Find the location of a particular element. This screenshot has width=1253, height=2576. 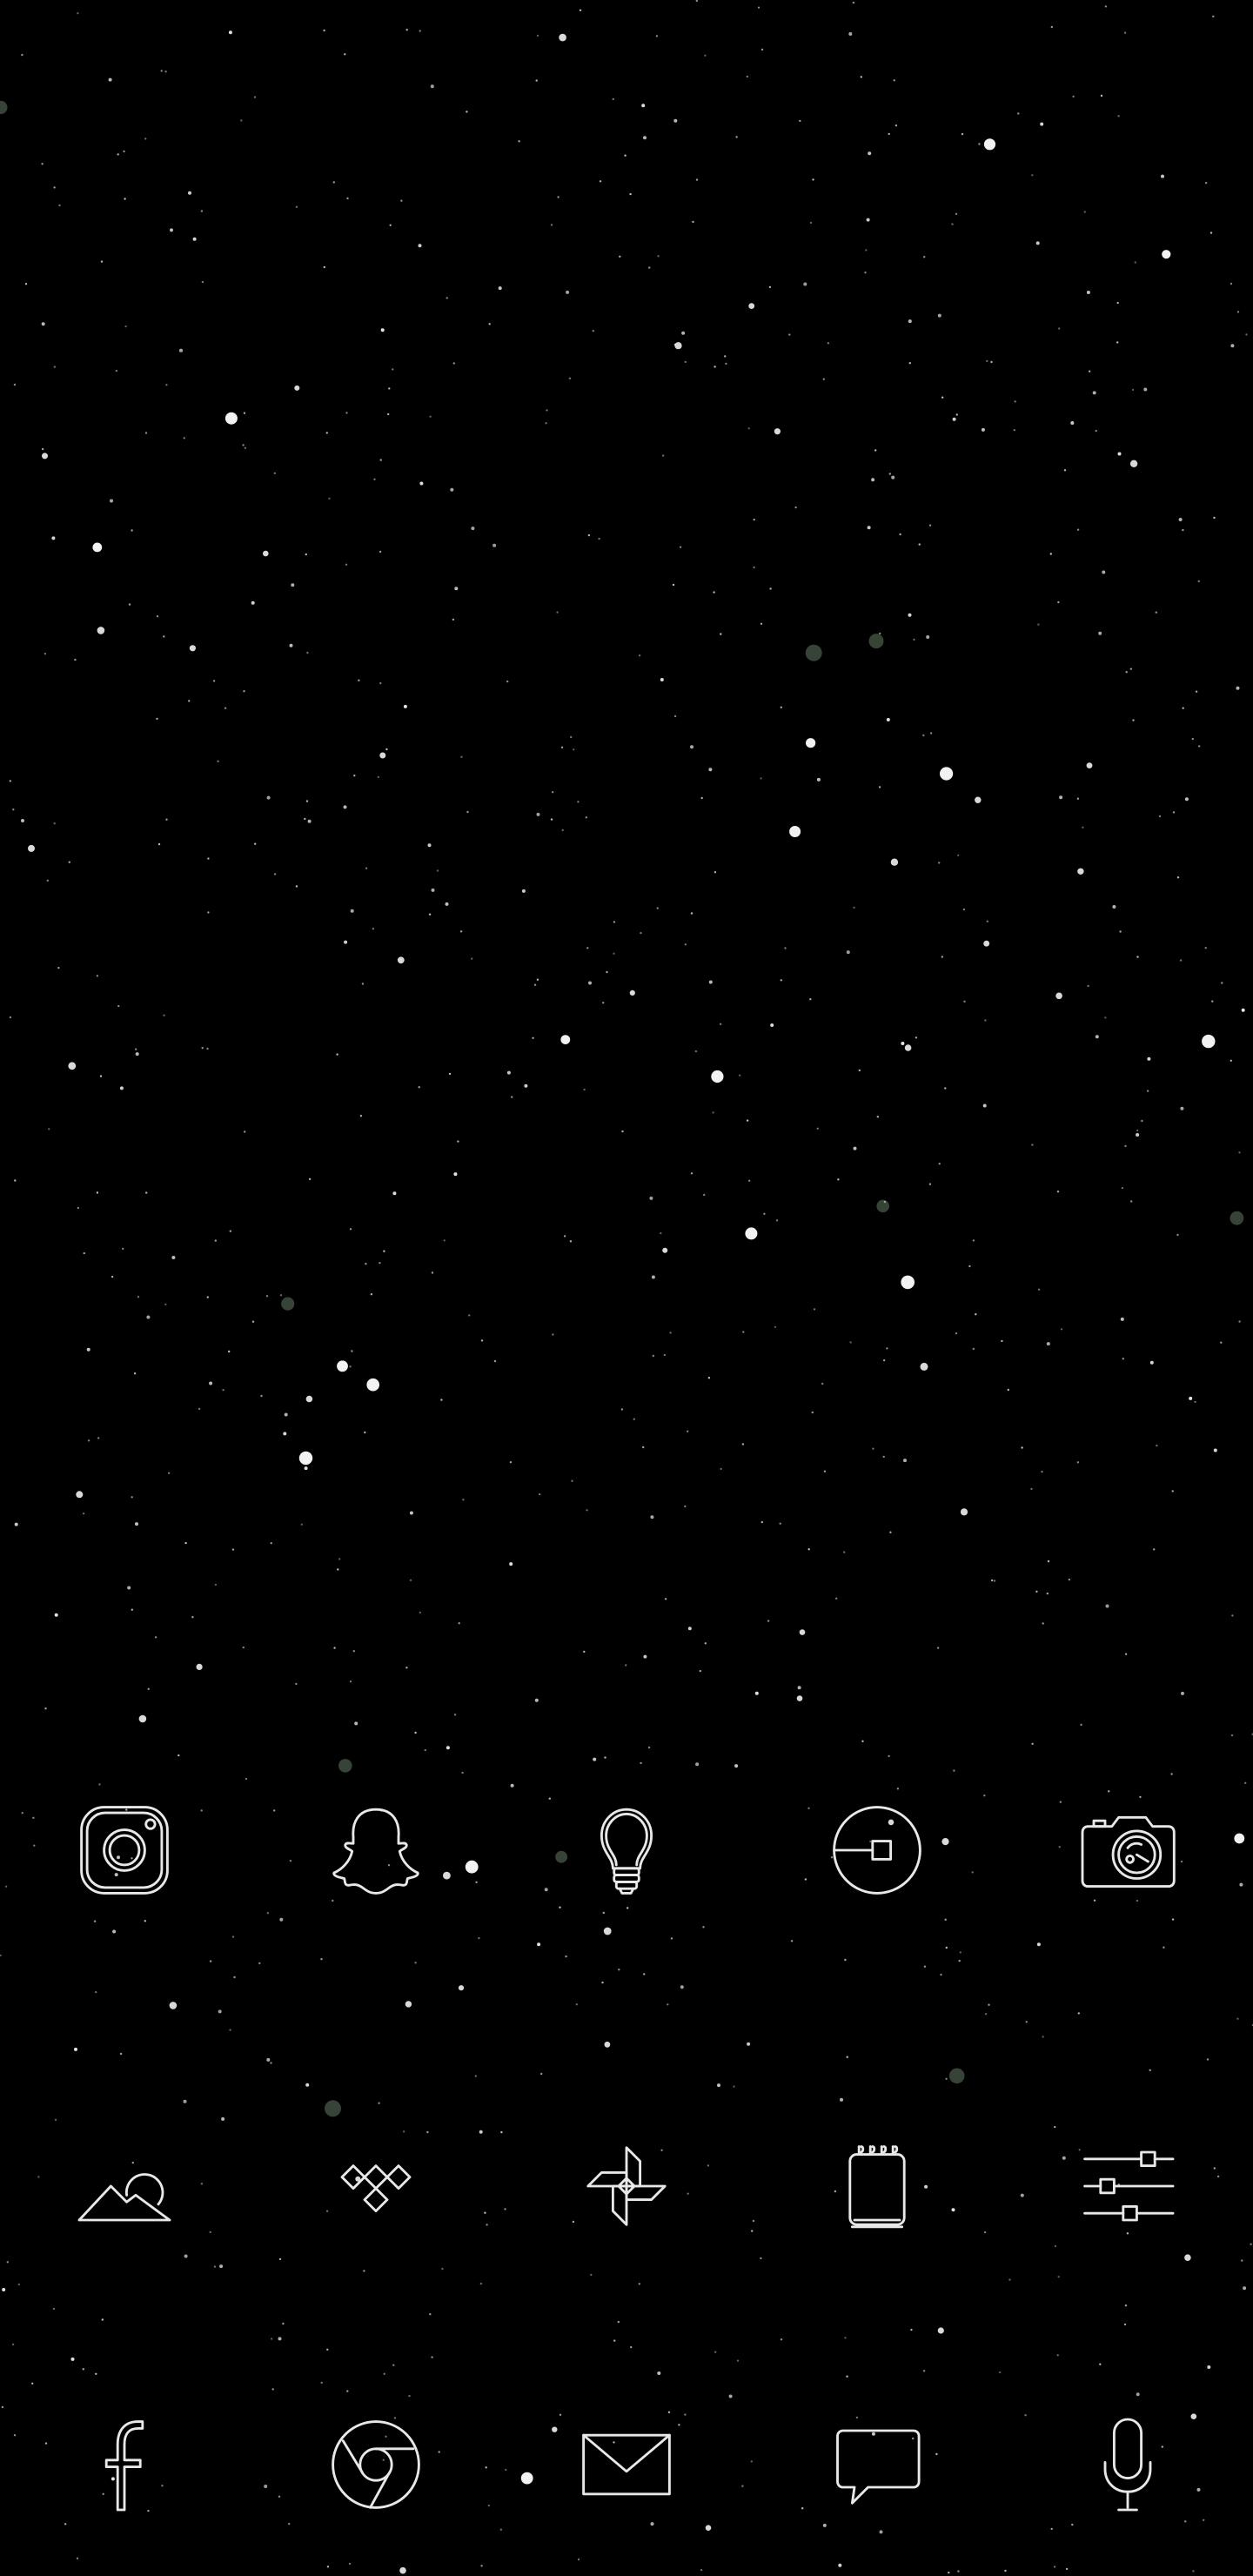

tidal-app-icon: Tidal is located at coordinates (376, 2186).